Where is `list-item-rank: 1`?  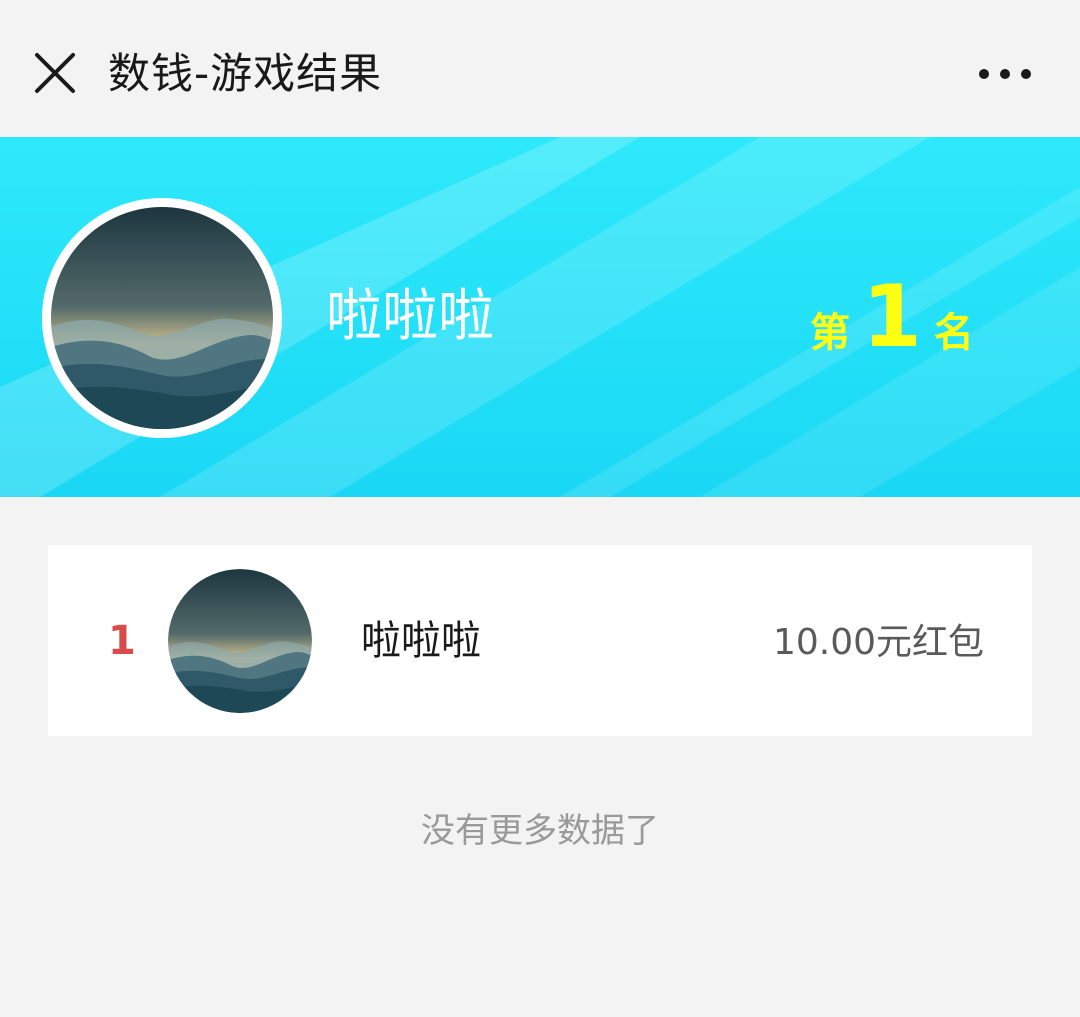 list-item-rank: 1 is located at coordinates (122, 641).